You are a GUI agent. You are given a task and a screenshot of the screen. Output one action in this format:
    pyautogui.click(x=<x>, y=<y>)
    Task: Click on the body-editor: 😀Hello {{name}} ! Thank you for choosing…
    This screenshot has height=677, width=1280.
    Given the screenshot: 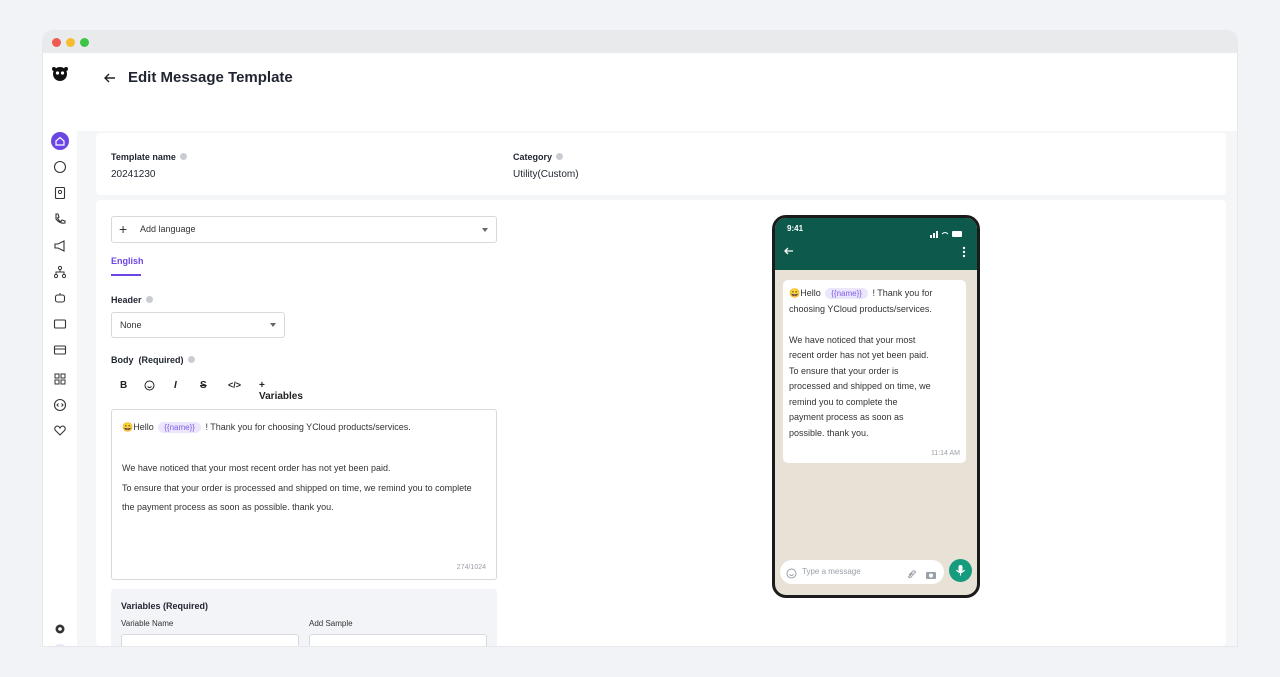 What is the action you would take?
    pyautogui.click(x=304, y=494)
    